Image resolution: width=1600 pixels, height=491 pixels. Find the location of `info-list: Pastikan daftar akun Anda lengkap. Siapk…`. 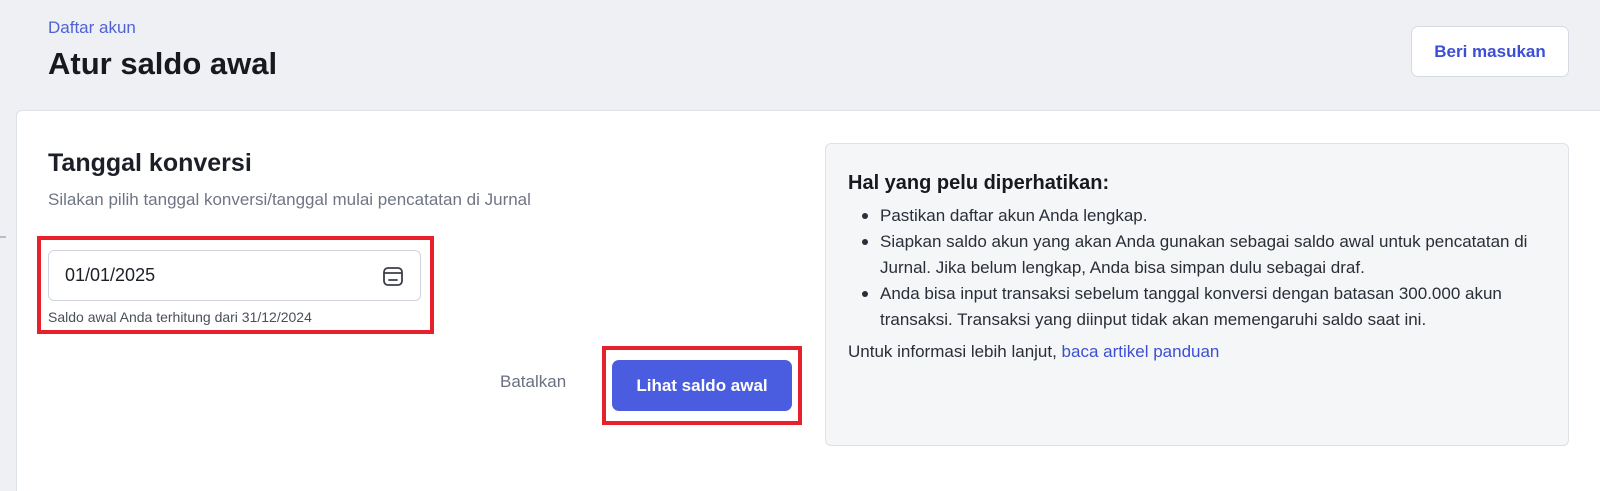

info-list: Pastikan daftar akun Anda lengkap. Siapk… is located at coordinates (1197, 268).